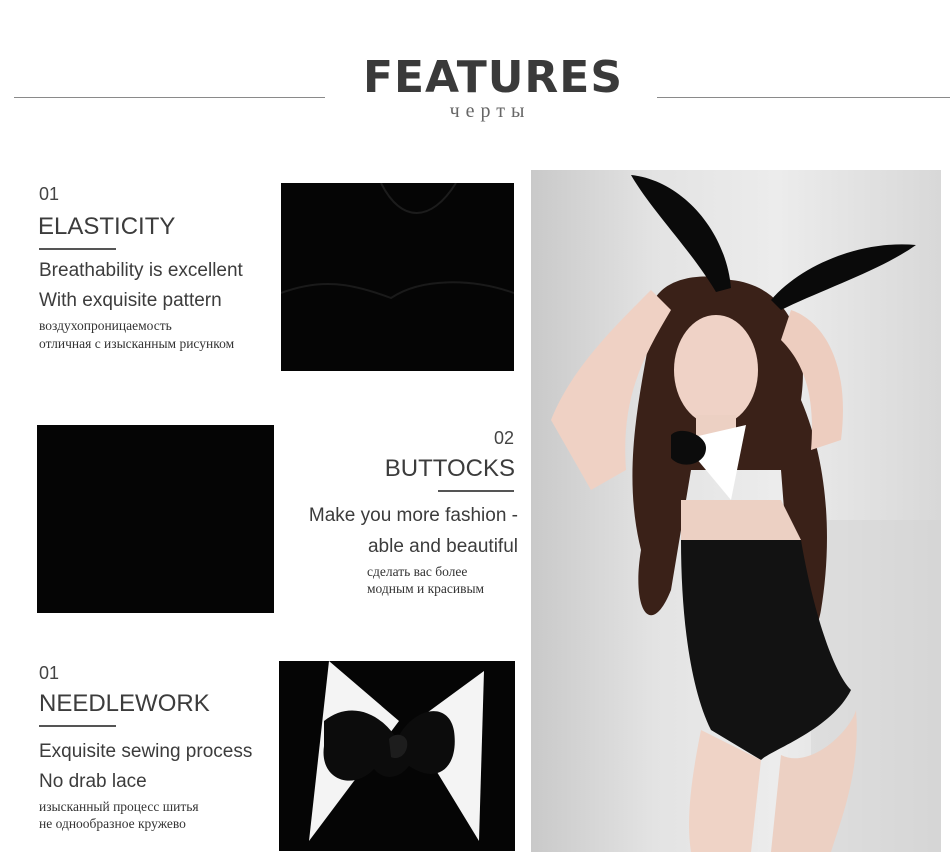 This screenshot has width=950, height=866. I want to click on feature-text-en: No drab lace, so click(93, 781).